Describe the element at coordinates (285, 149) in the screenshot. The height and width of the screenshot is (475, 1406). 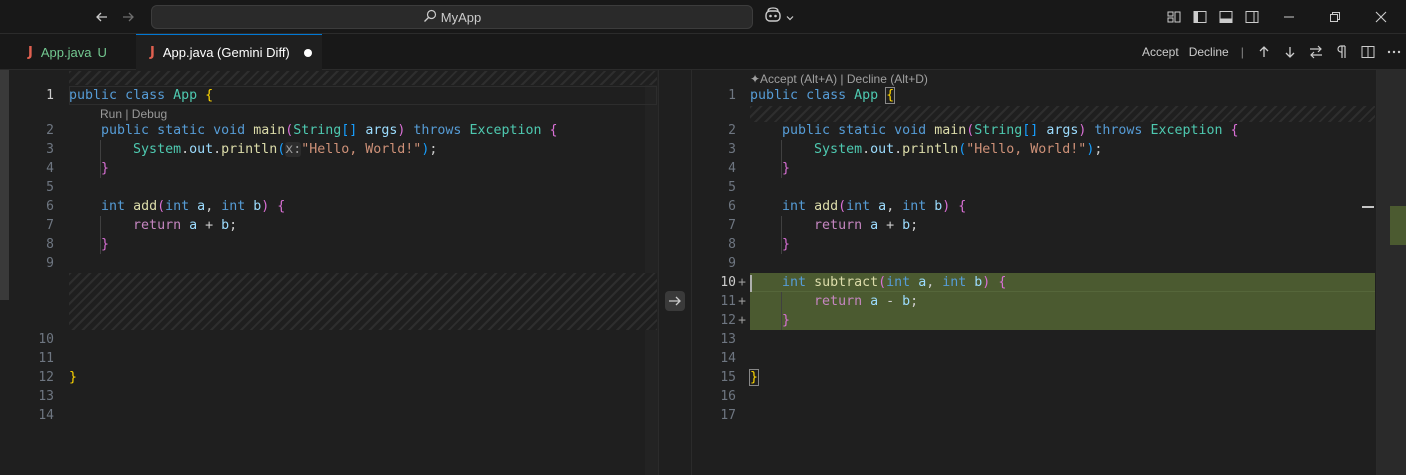
I see `code-line: System.out.println(x:"Hello, World!");` at that location.